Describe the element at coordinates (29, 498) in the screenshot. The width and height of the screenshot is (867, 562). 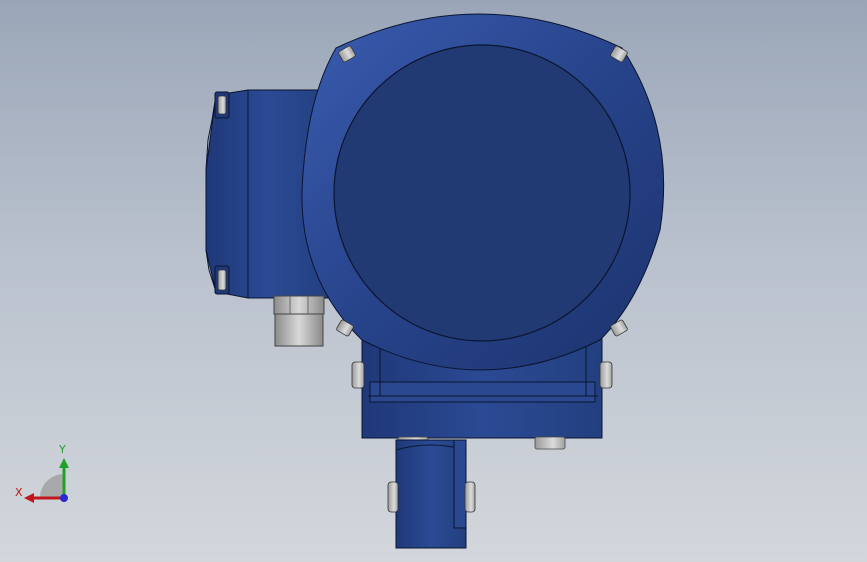
I see `x-axis-arrowhead` at that location.